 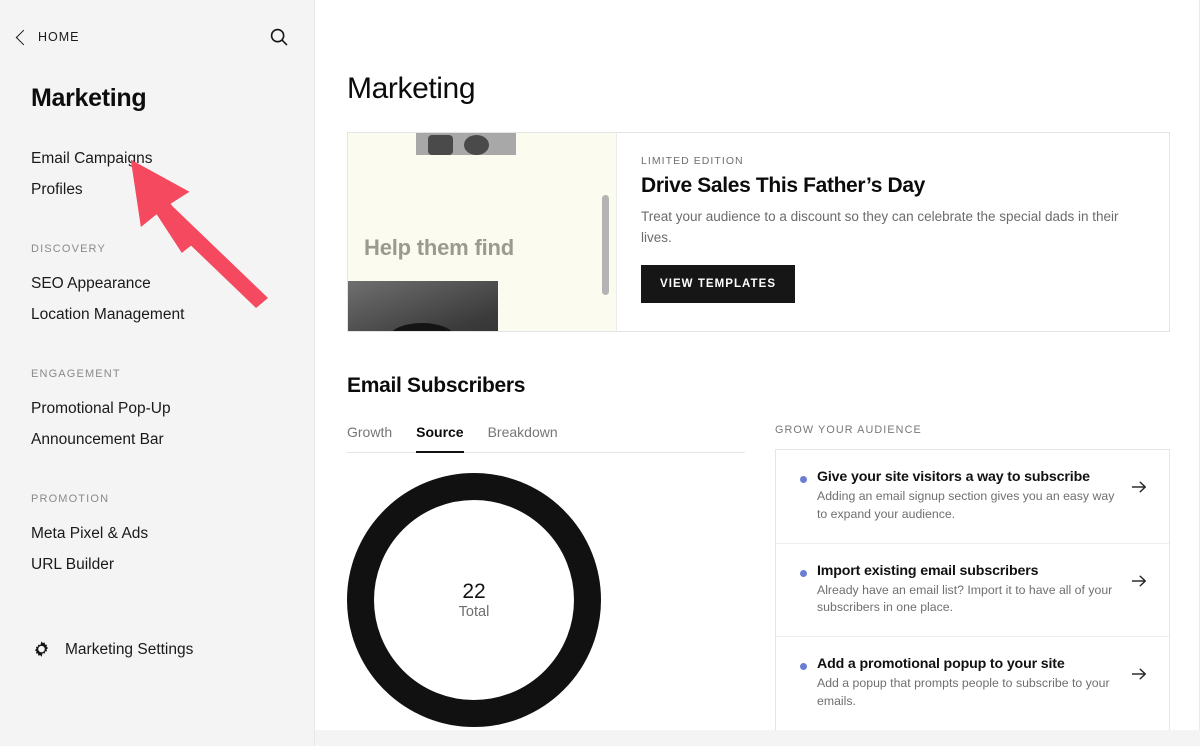 I want to click on donut-center-label: 22 Total, so click(x=474, y=600).